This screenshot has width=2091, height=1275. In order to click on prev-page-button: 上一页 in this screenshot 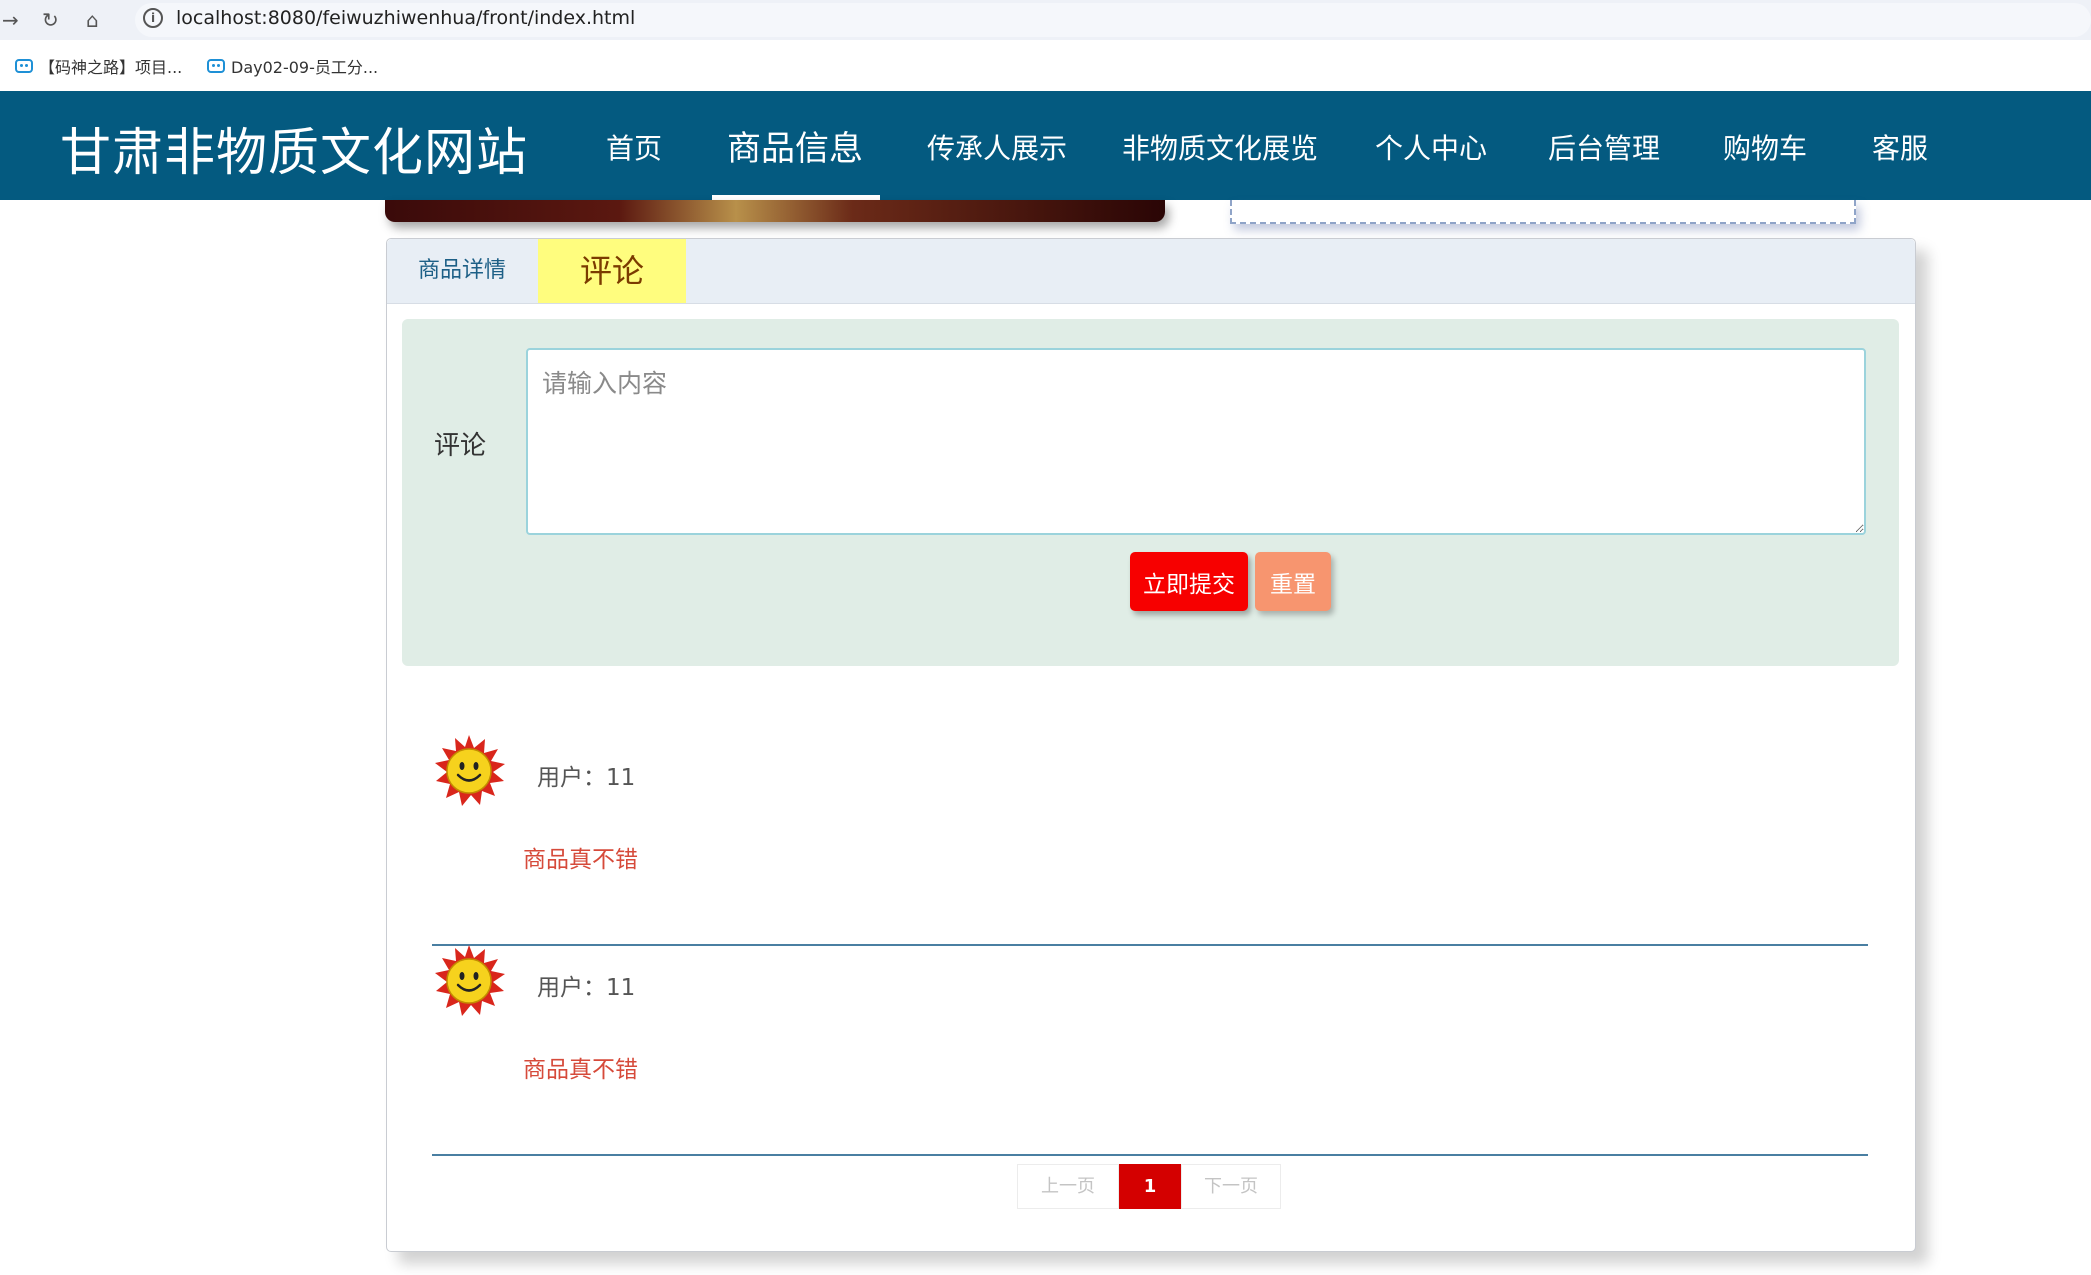, I will do `click(1068, 1186)`.